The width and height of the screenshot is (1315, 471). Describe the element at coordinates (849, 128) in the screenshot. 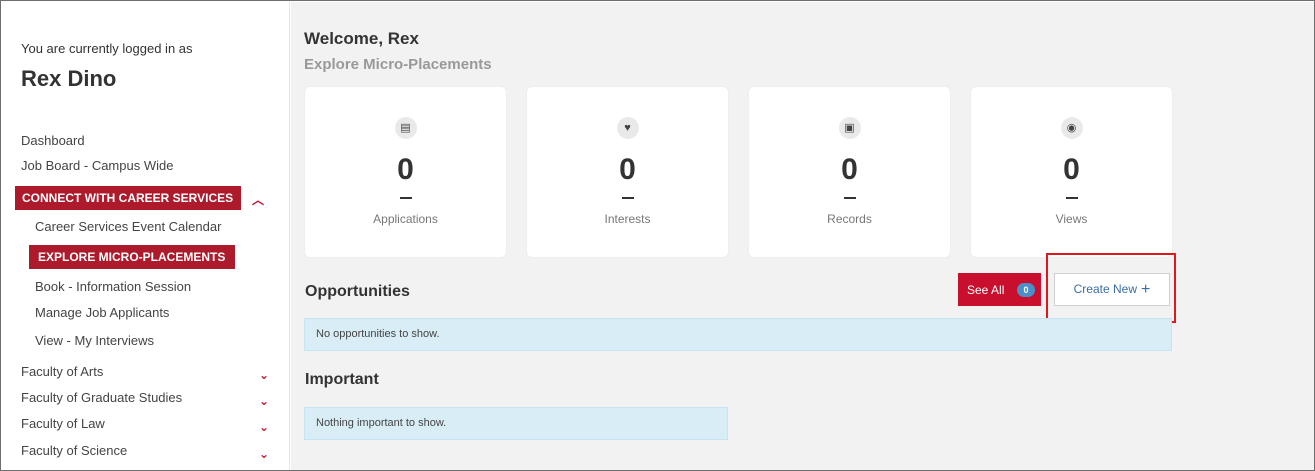

I see `clipboard-icon: ▣` at that location.